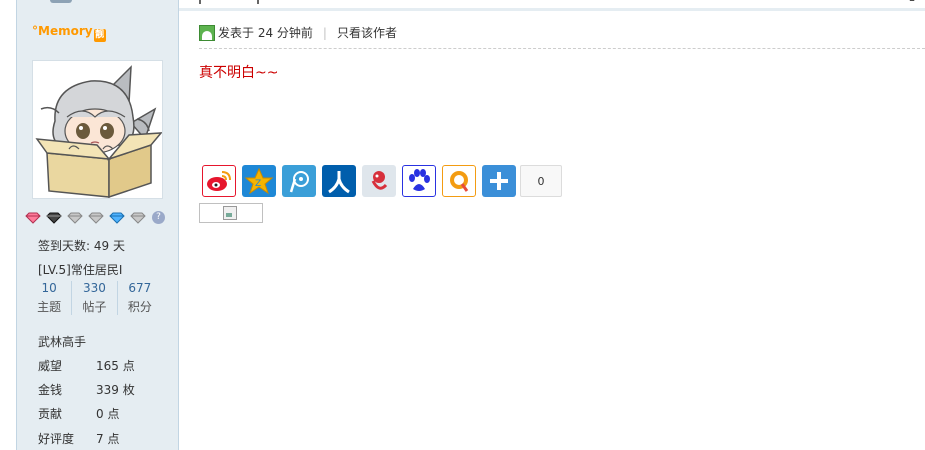 Image resolution: width=925 pixels, height=450 pixels. I want to click on share-count: 0, so click(541, 181).